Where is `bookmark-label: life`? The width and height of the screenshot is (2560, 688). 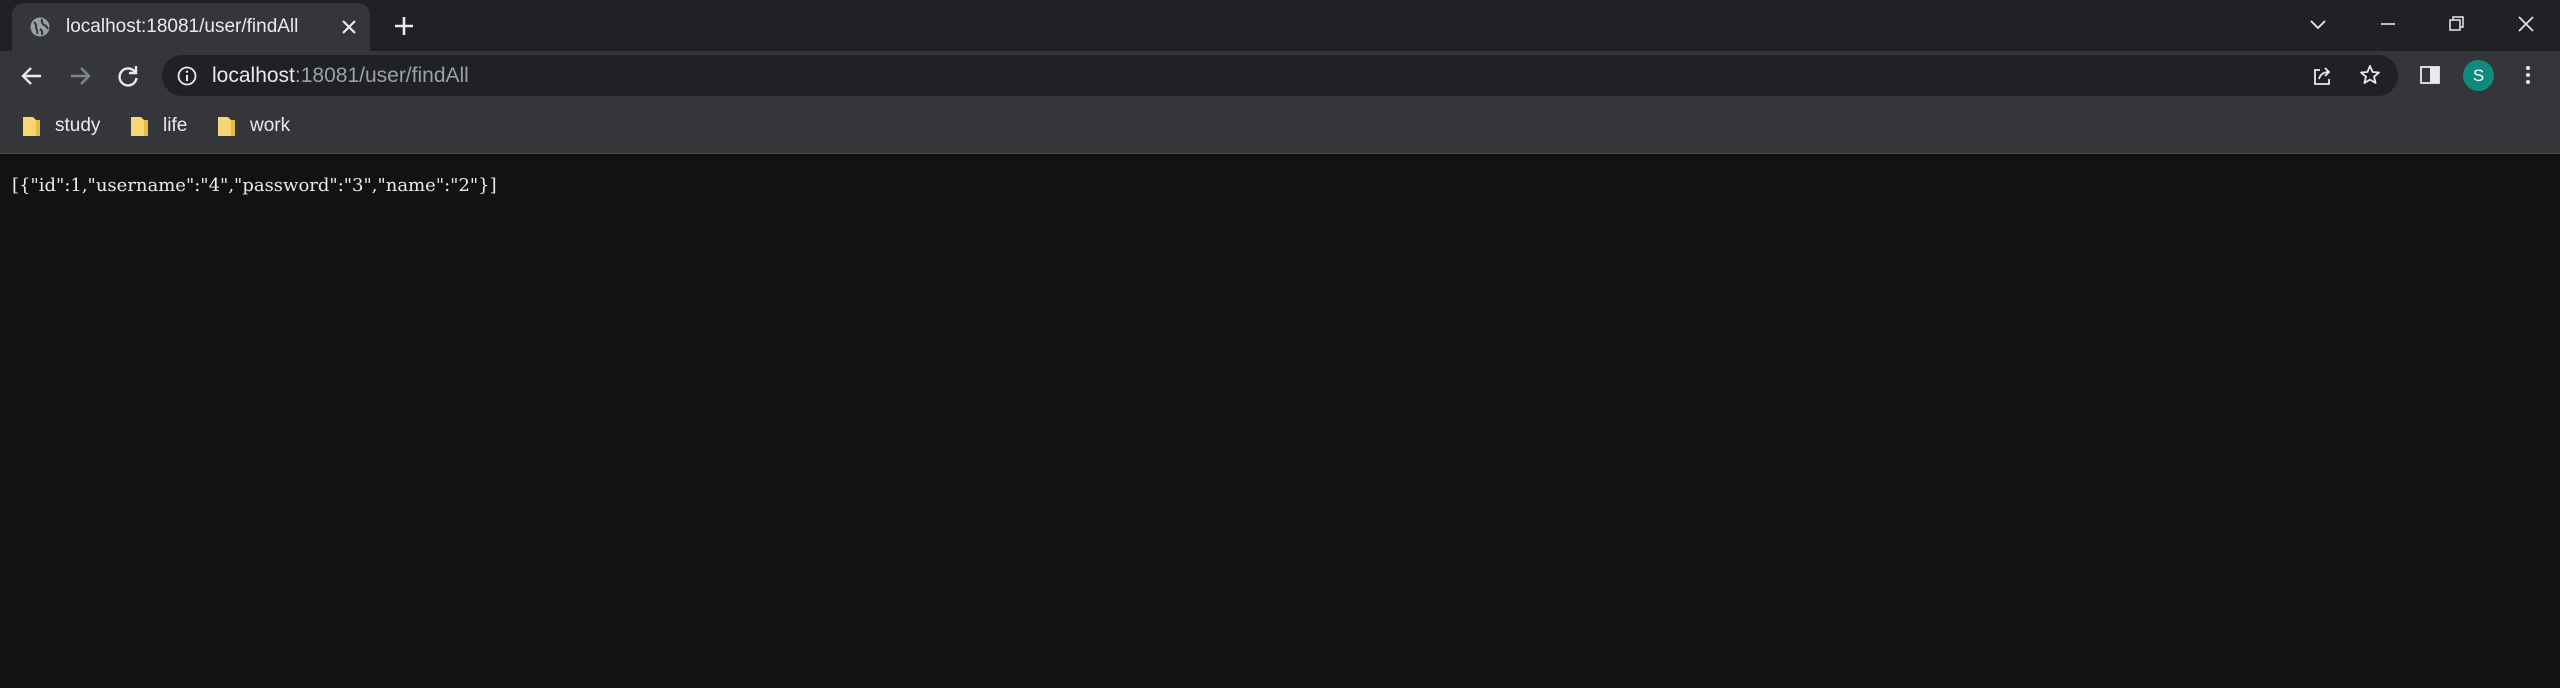
bookmark-label: life is located at coordinates (175, 125).